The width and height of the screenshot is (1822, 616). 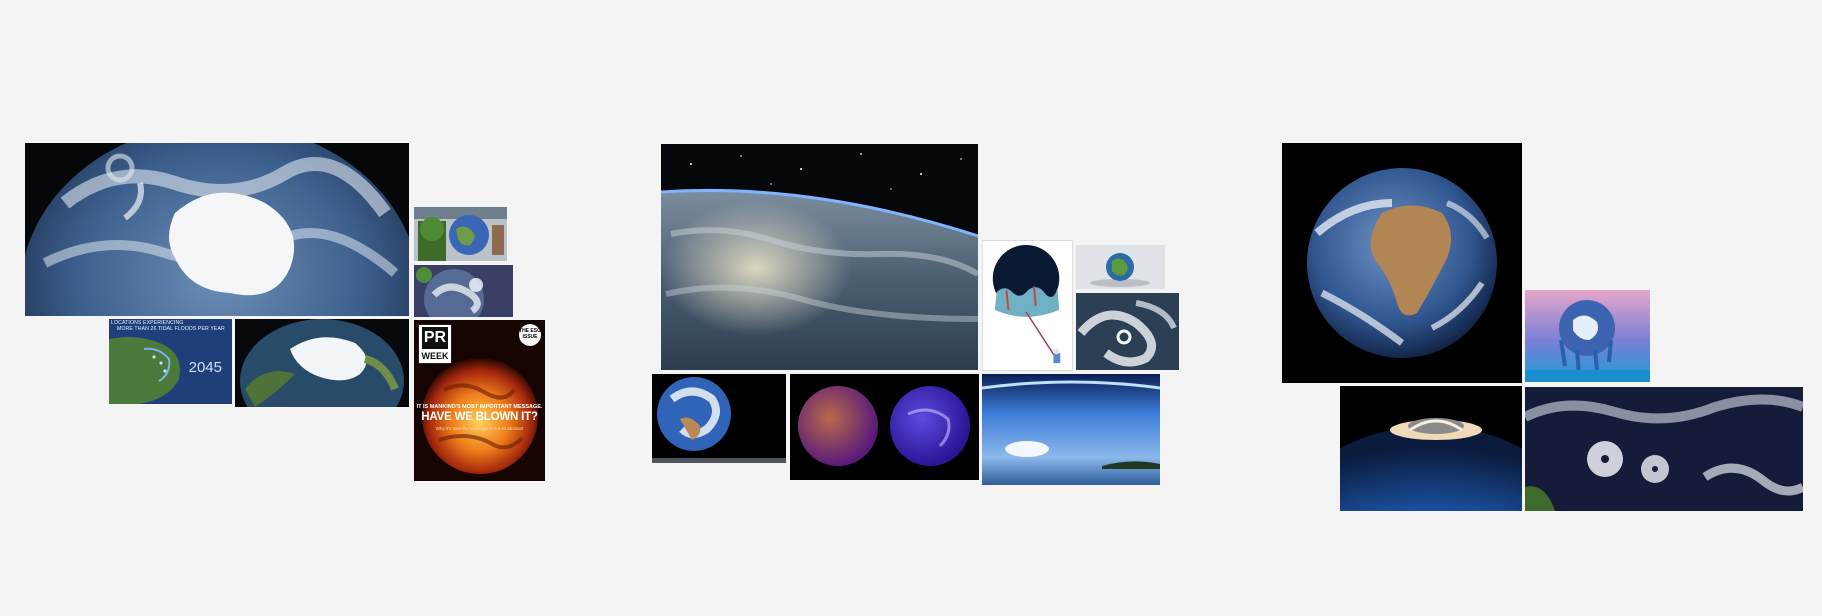 I want to click on cover-headline: HAVE WE BLOWN IT?, so click(x=479, y=417).